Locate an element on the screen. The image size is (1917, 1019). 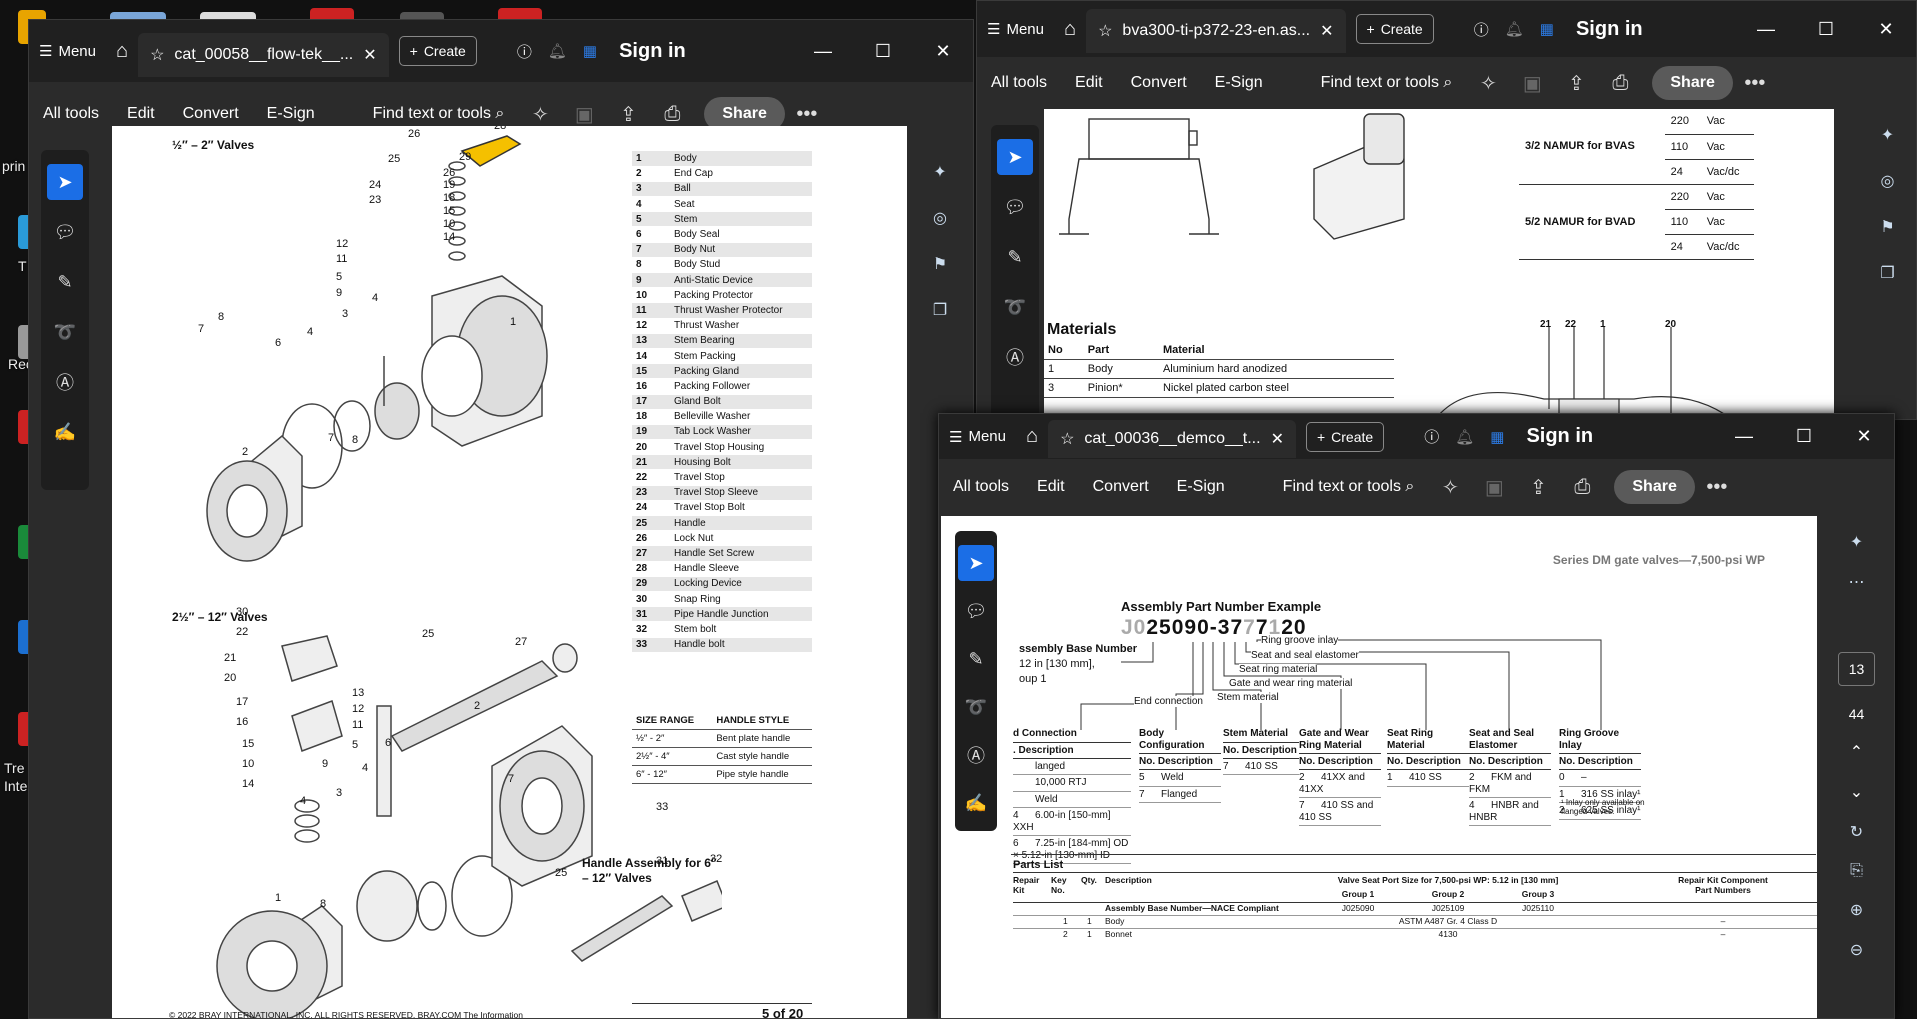
zoom-in-icon: ⊕ is located at coordinates (1856, 910).